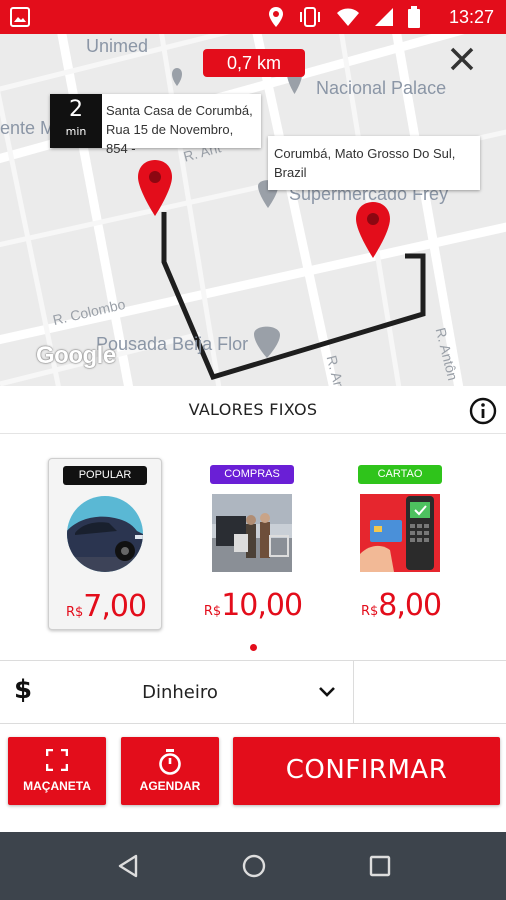 This screenshot has width=506, height=900. What do you see at coordinates (155, 190) in the screenshot?
I see `origin-pin-icon` at bounding box center [155, 190].